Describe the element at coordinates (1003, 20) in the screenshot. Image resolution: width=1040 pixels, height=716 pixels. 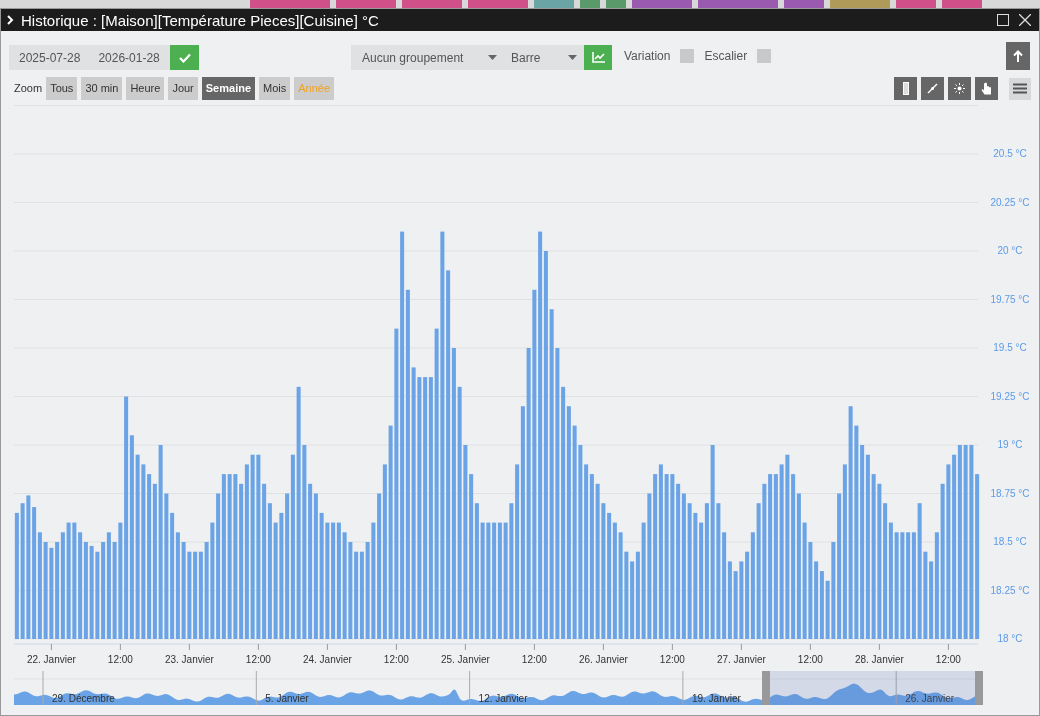
I see `maximize-icon` at that location.